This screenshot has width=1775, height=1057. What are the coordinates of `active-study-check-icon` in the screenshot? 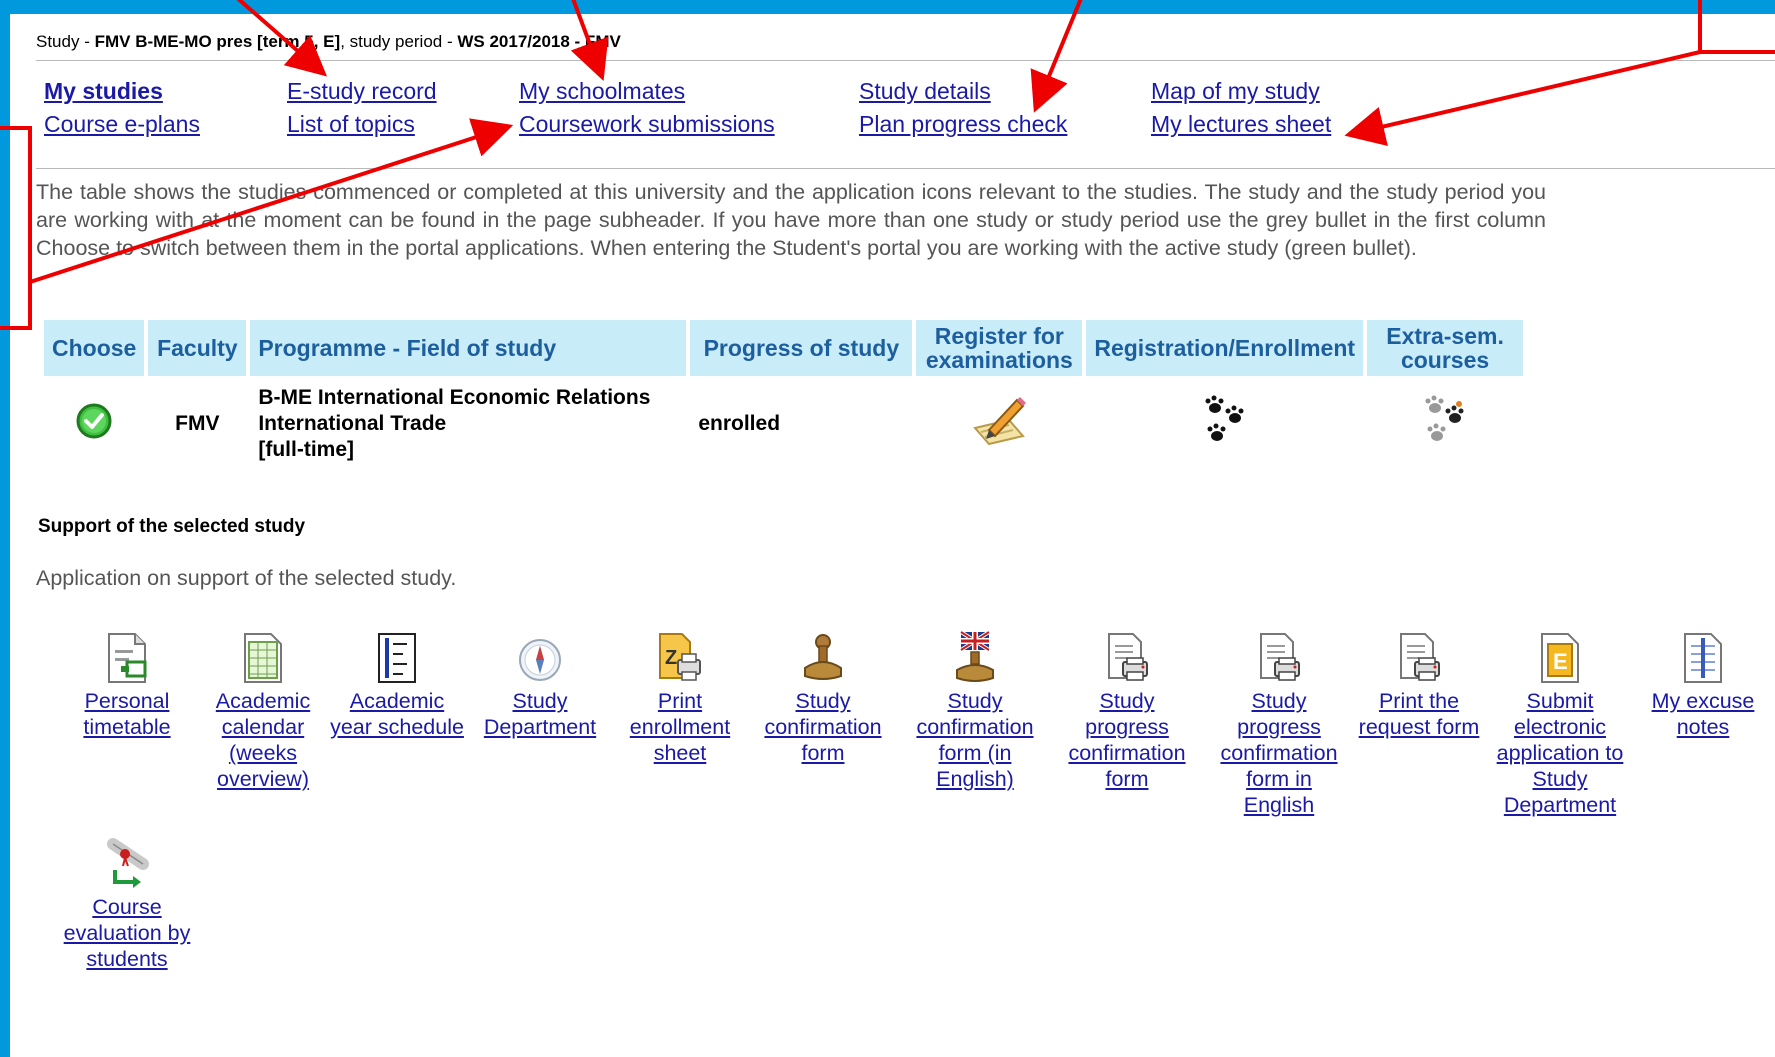 It's located at (94, 421).